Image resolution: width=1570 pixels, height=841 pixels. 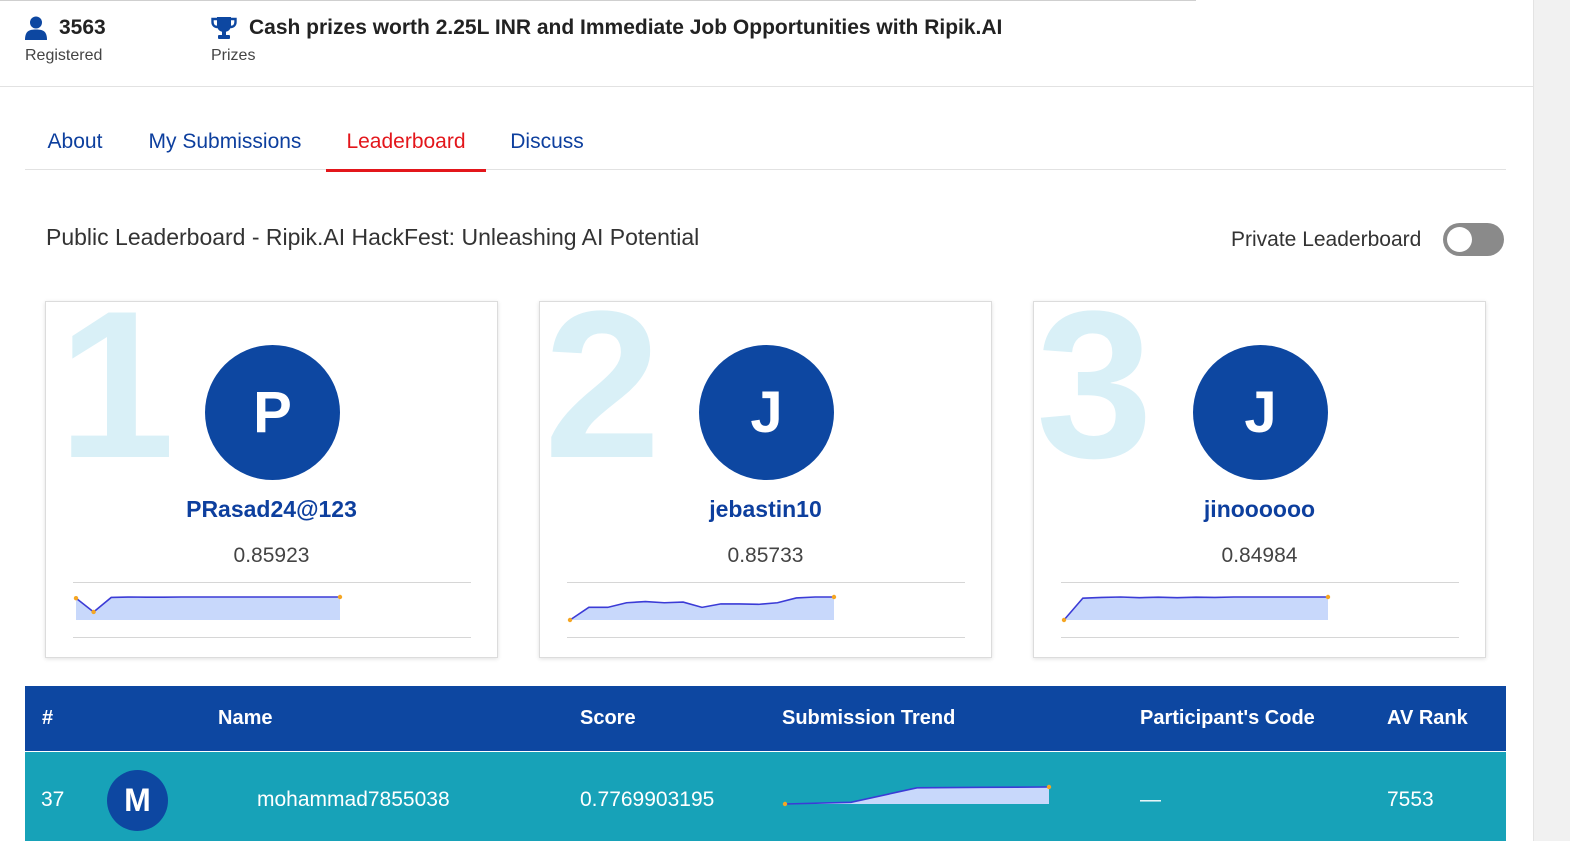 I want to click on leader-score: 0.85733, so click(x=765, y=555).